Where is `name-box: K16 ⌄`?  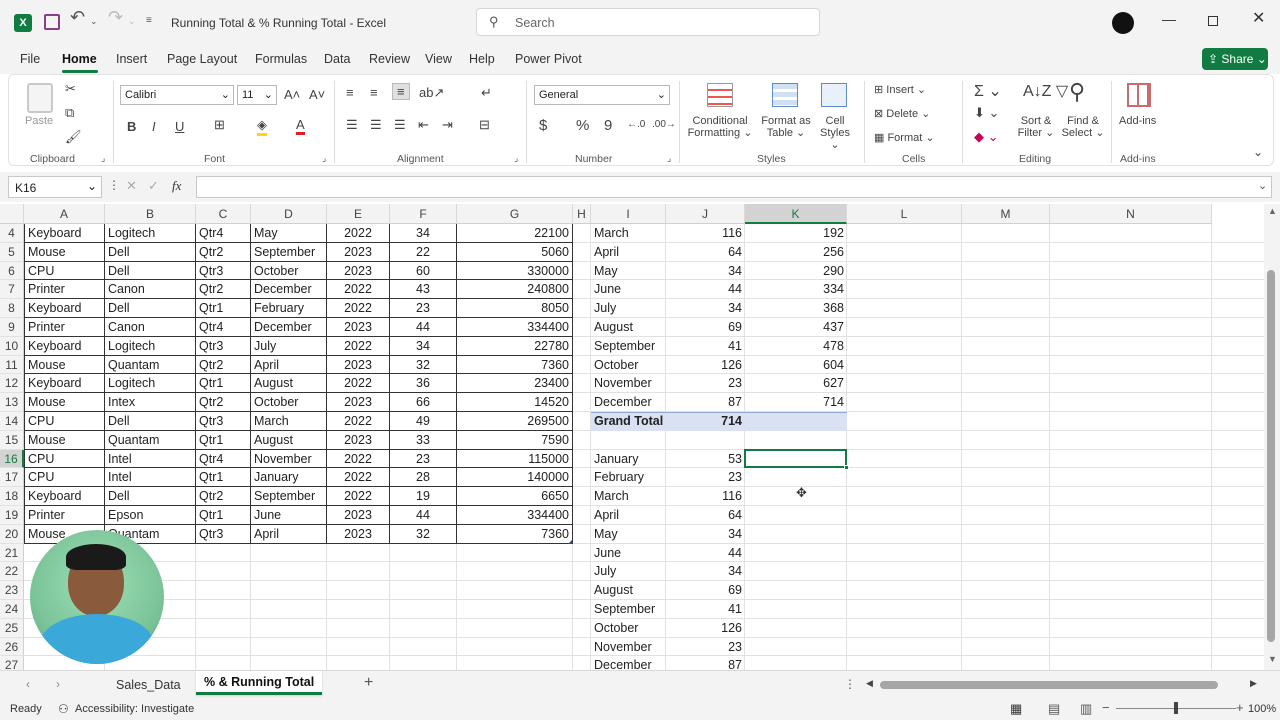 name-box: K16 ⌄ is located at coordinates (55, 187).